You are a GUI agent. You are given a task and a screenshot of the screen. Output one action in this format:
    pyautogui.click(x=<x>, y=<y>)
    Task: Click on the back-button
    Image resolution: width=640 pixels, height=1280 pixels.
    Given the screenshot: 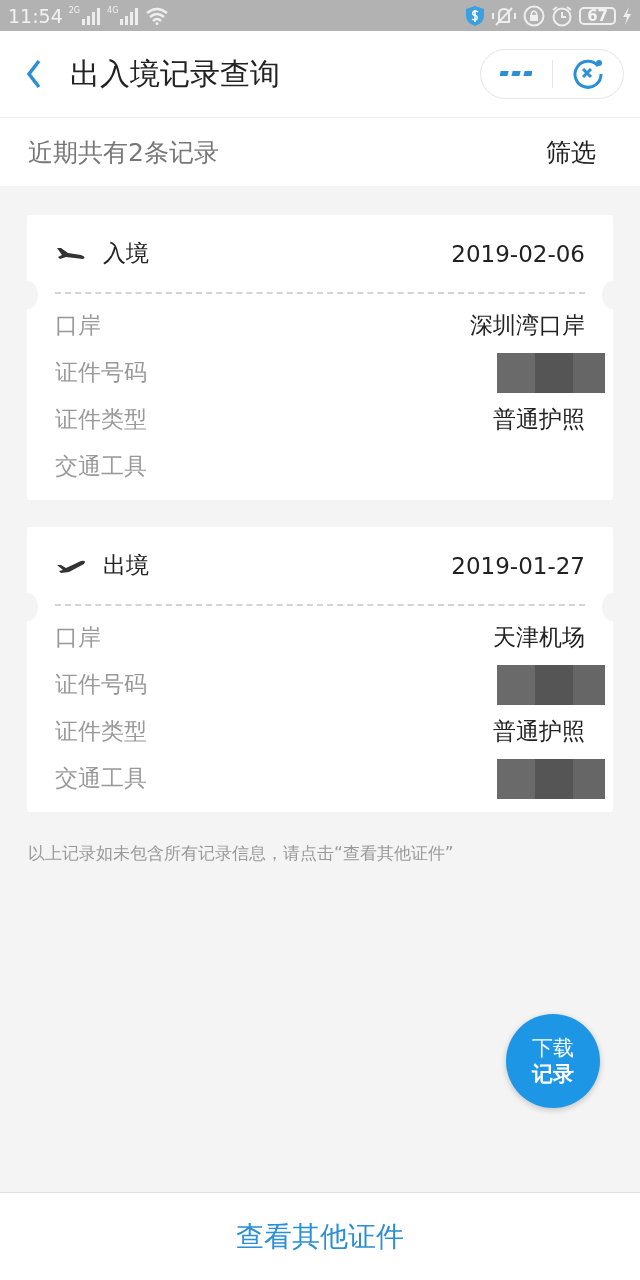 What is the action you would take?
    pyautogui.click(x=34, y=74)
    